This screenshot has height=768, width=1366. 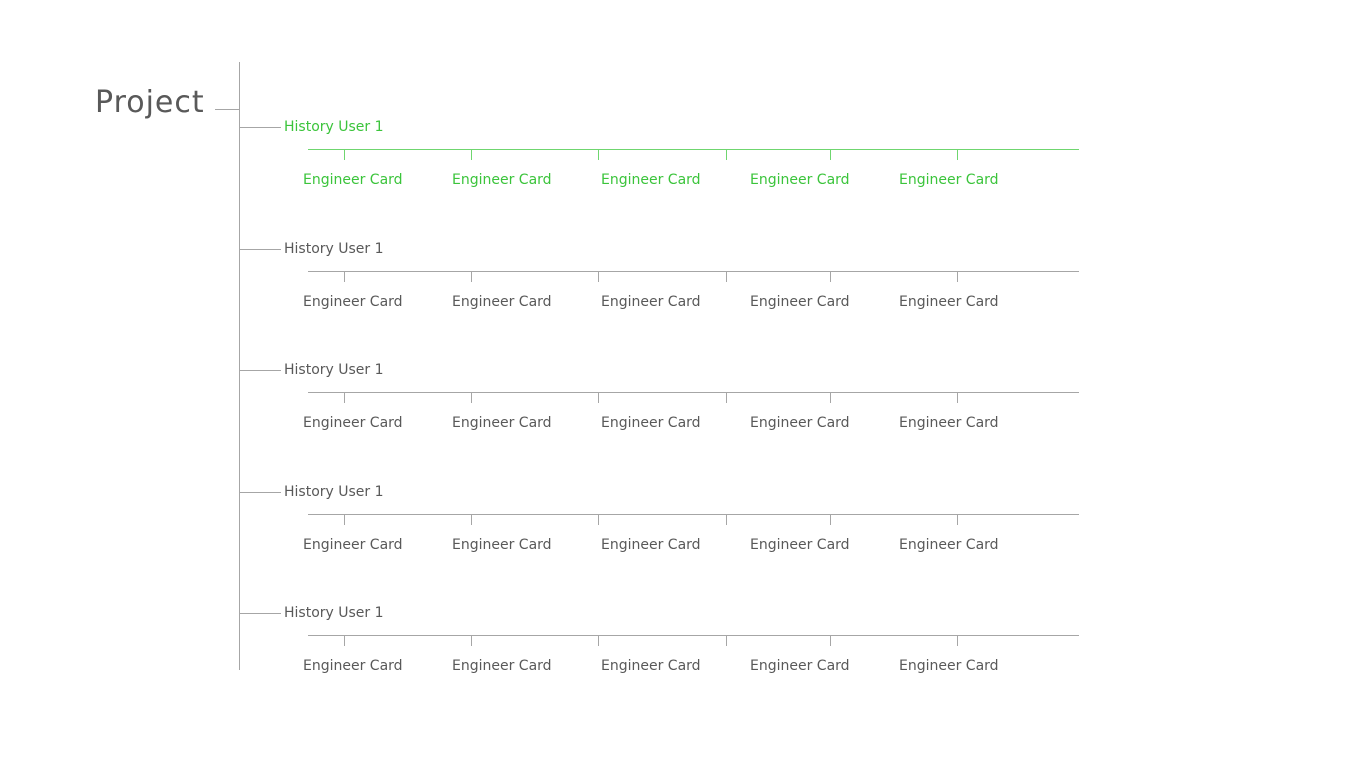 I want to click on project-title: Project, so click(x=150, y=102).